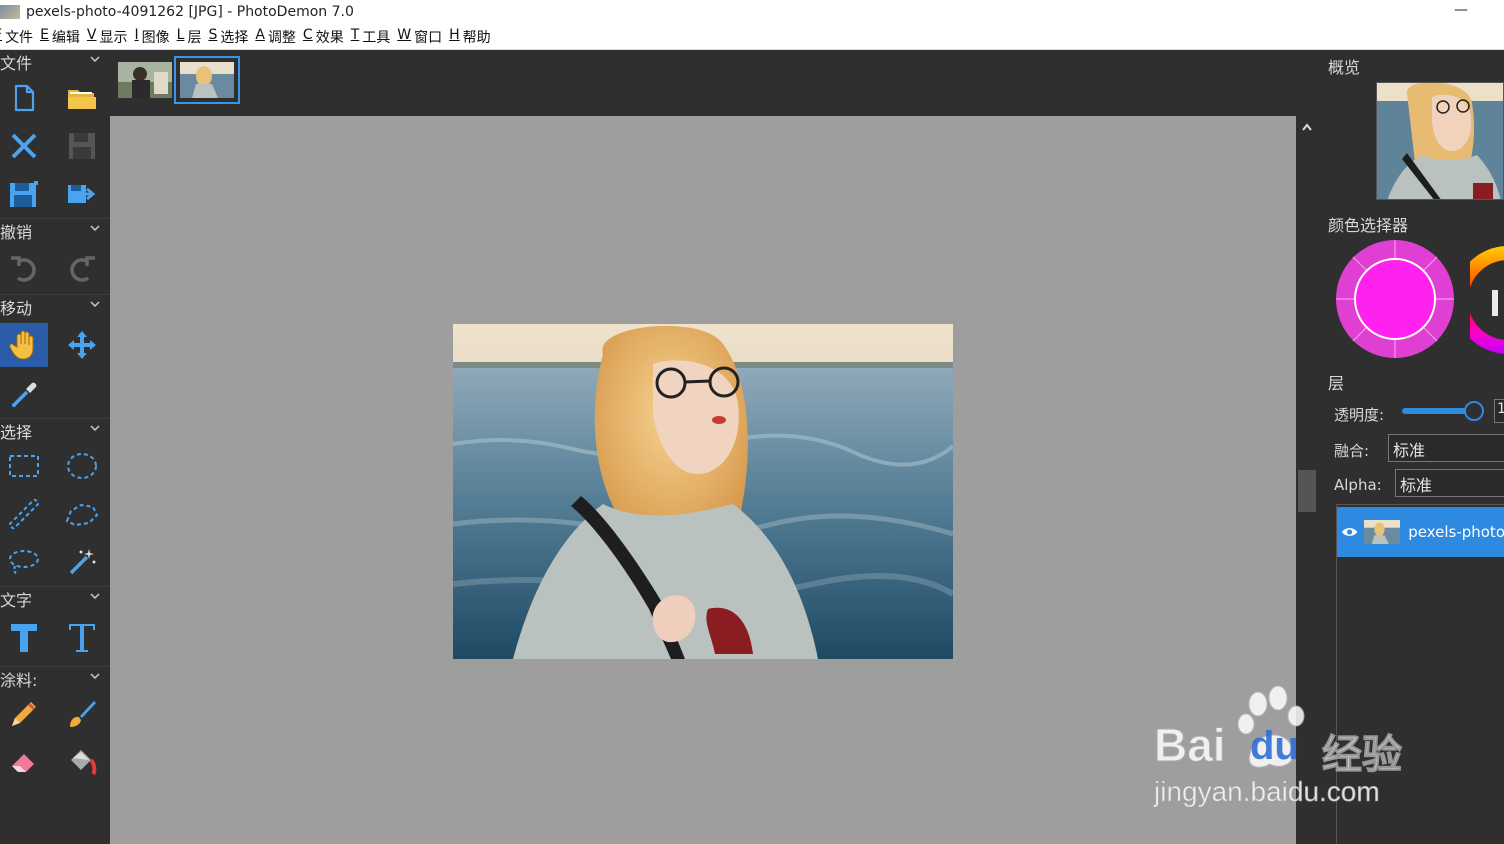 The width and height of the screenshot is (1504, 844). What do you see at coordinates (24, 562) in the screenshot?
I see `lasso-icon` at bounding box center [24, 562].